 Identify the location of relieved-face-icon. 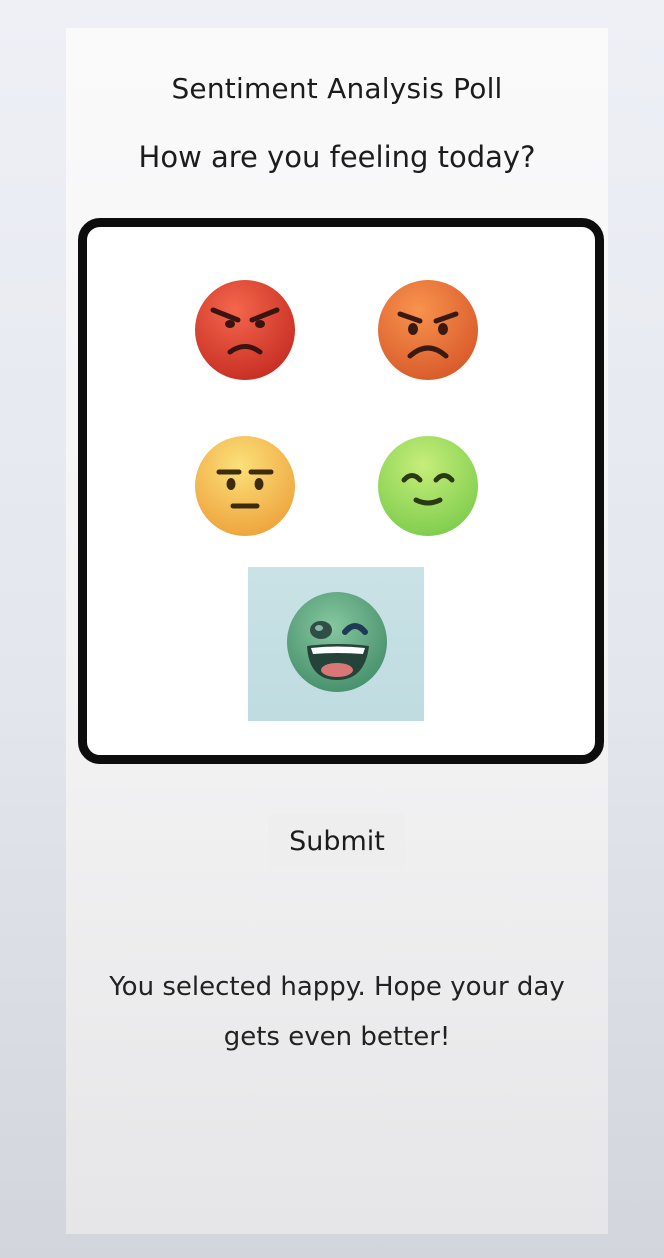
(428, 486).